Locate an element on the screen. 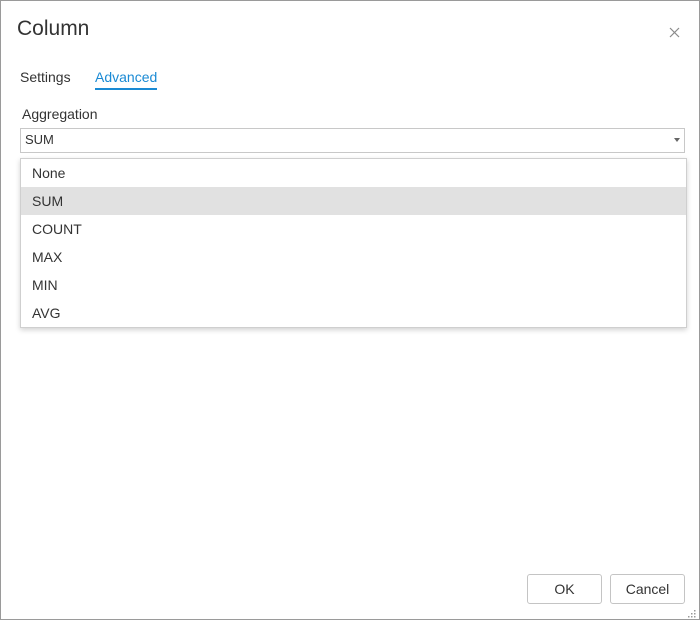 This screenshot has width=700, height=624. aggregation-select: SUM is located at coordinates (352, 140).